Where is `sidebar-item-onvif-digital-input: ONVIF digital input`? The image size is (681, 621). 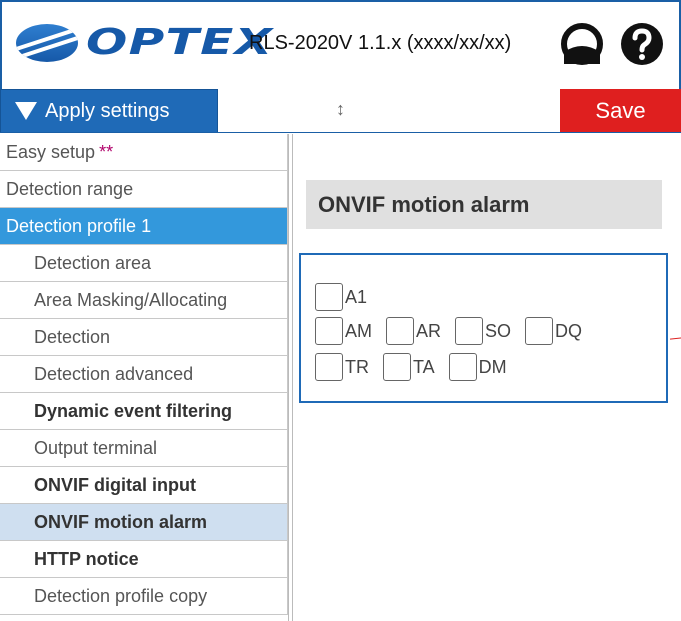
sidebar-item-onvif-digital-input: ONVIF digital input is located at coordinates (144, 485).